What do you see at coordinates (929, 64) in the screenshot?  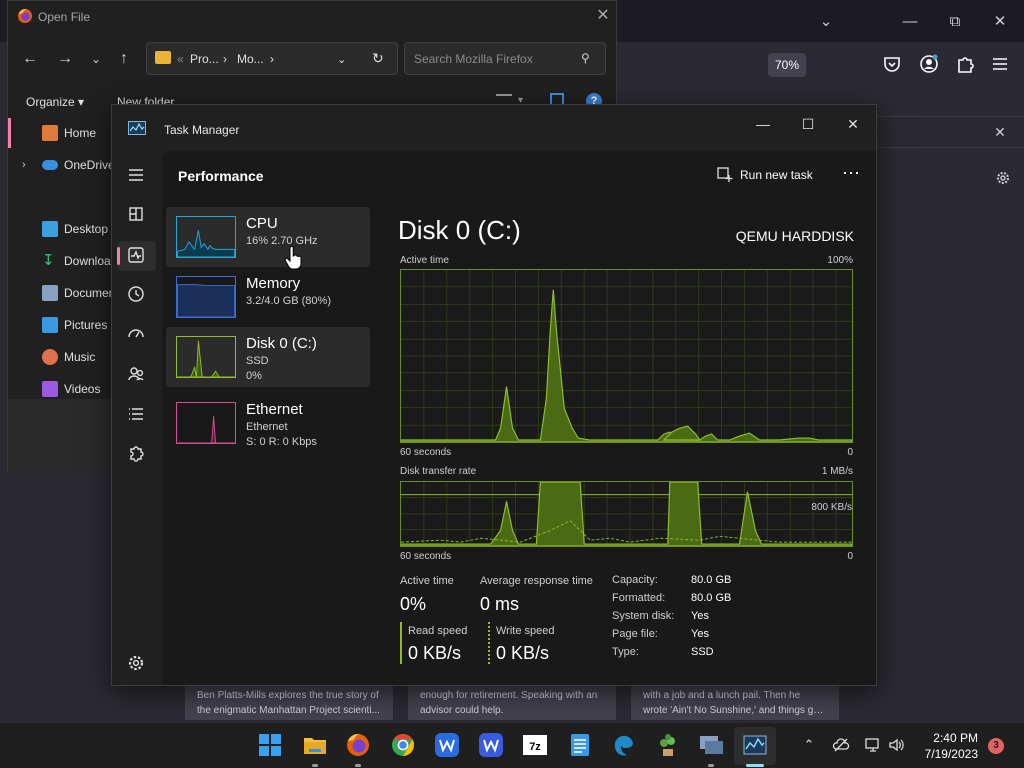 I see `account-icon` at bounding box center [929, 64].